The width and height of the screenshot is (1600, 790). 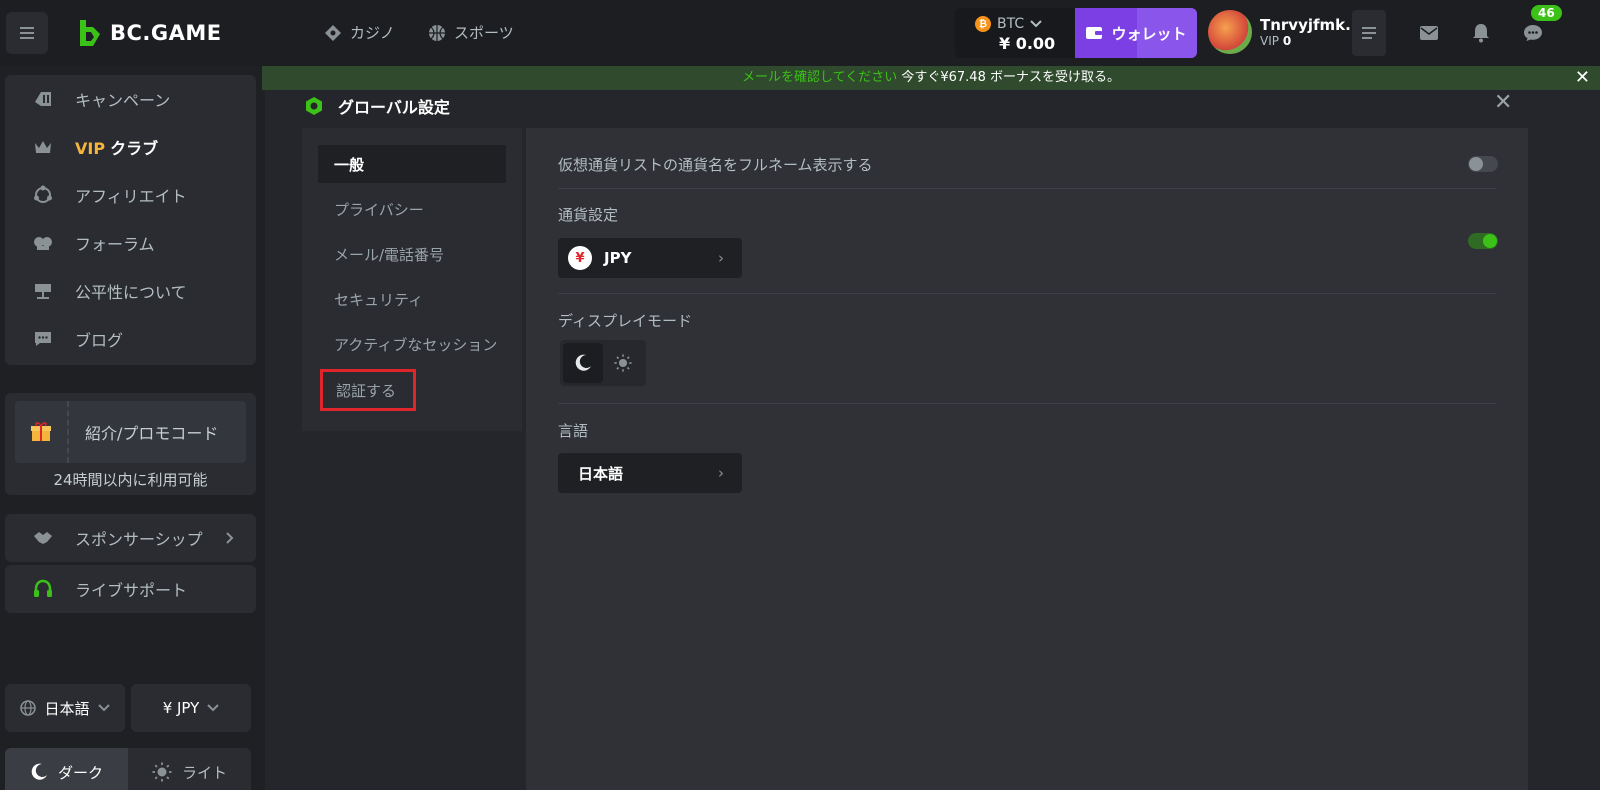 What do you see at coordinates (1008, 77) in the screenshot?
I see `banner-text: 今すぐ¥67.48 ボーナスを受け取る。` at bounding box center [1008, 77].